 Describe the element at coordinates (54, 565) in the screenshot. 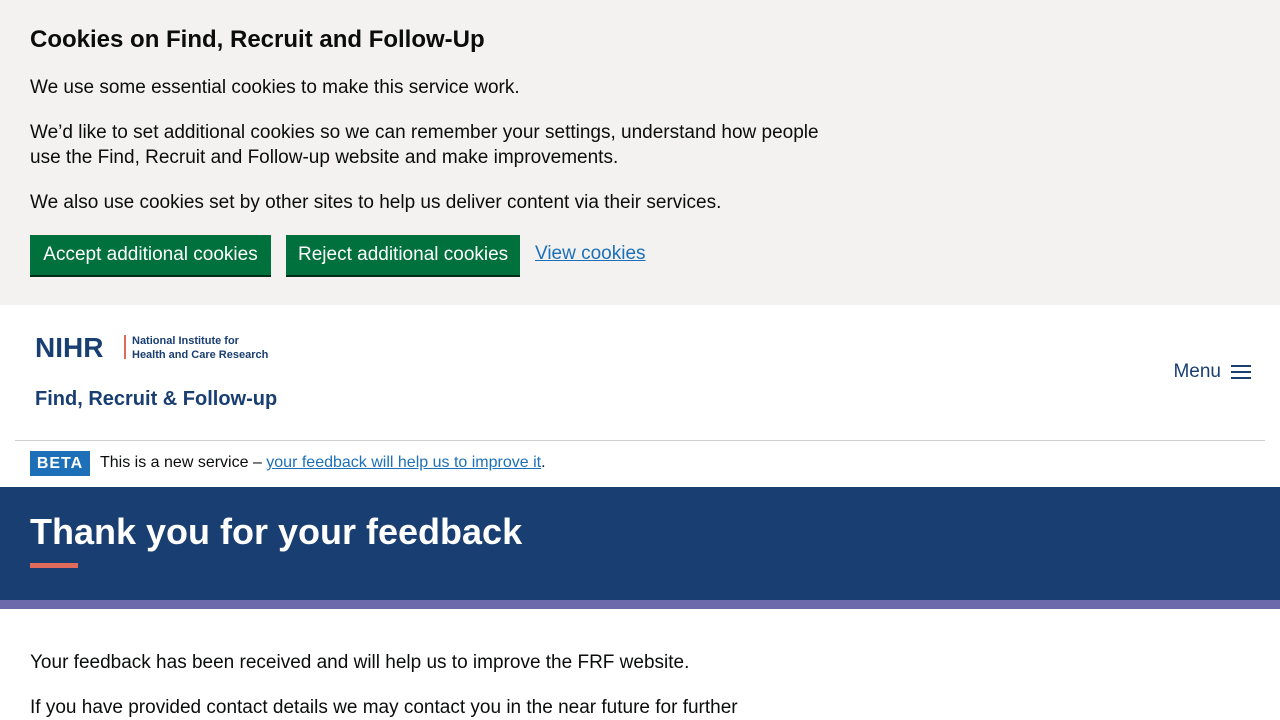

I see `title-accent-bar` at that location.